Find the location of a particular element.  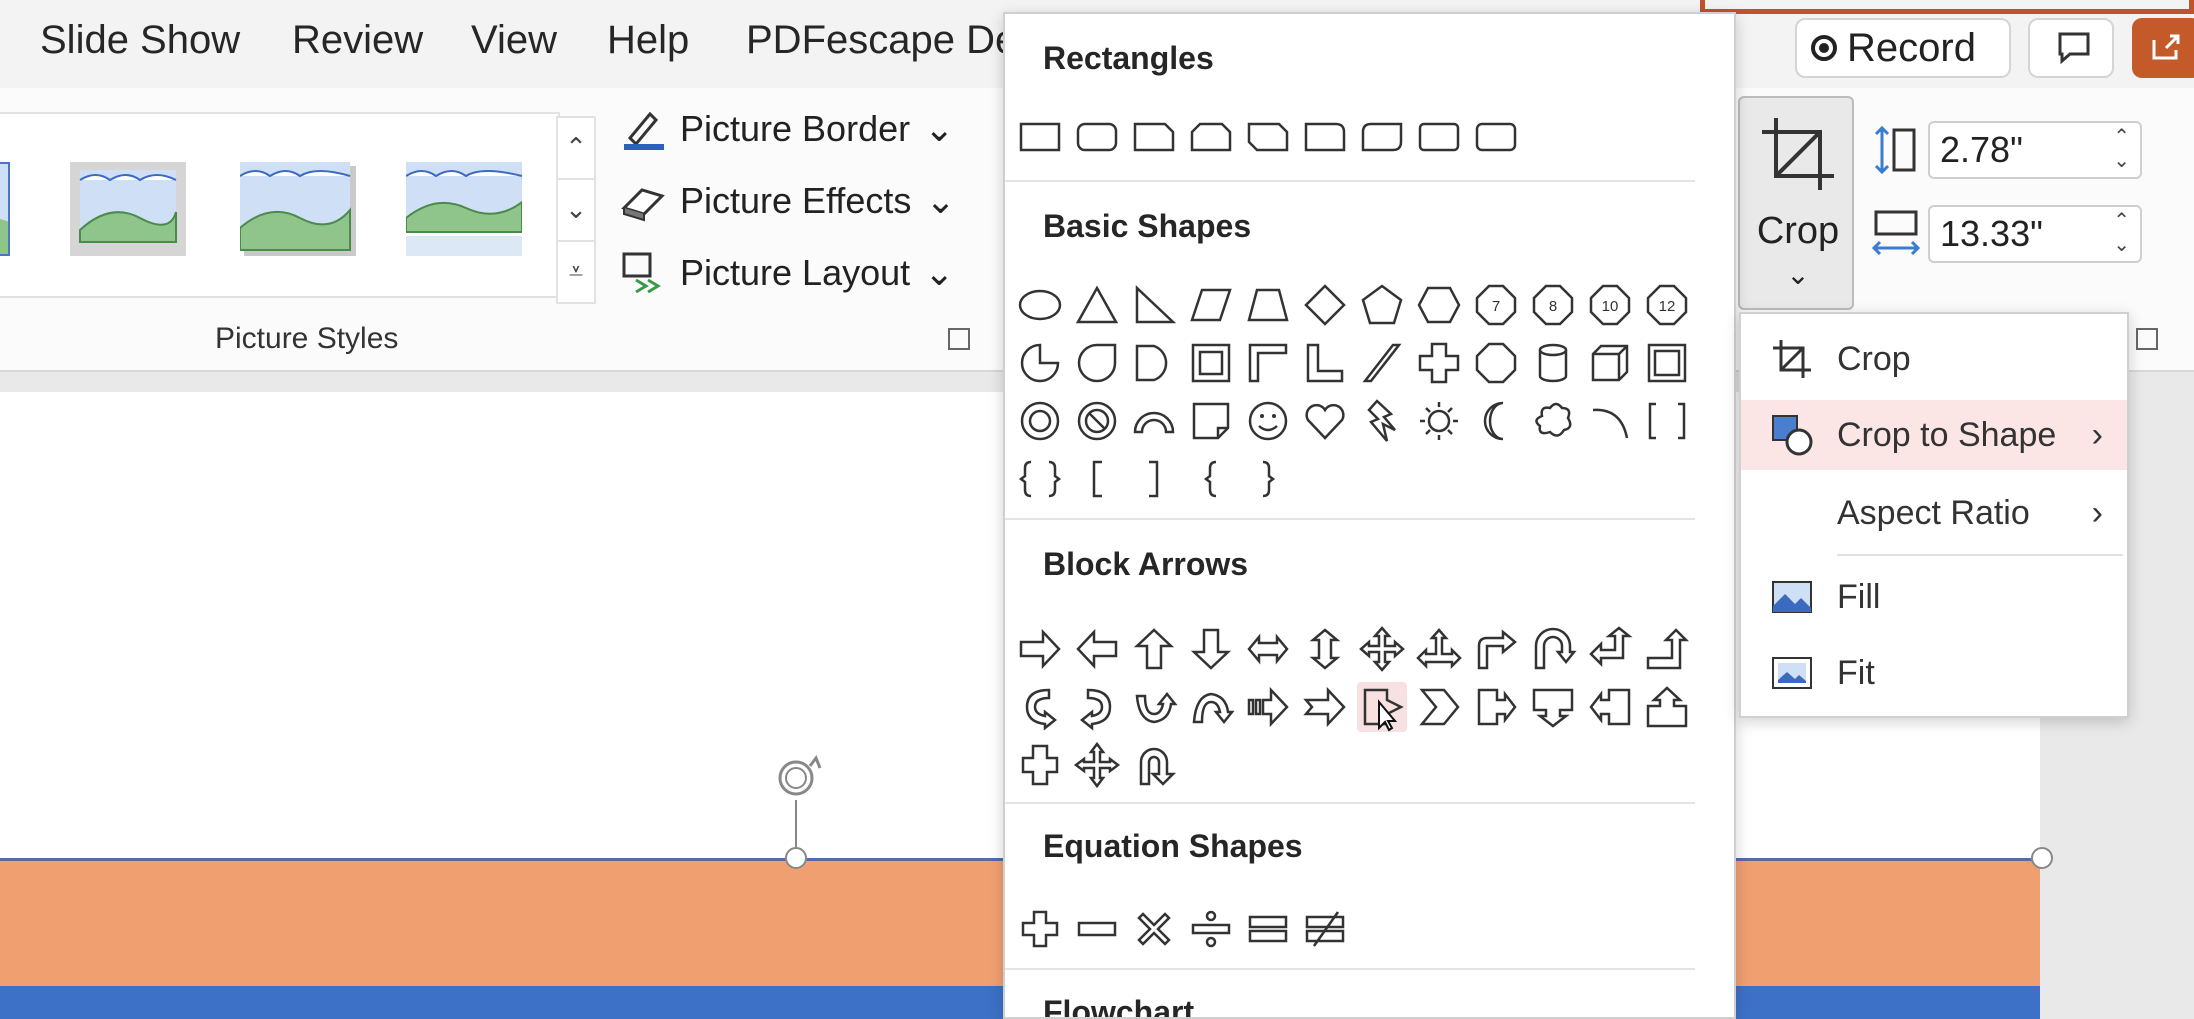

gallery-more-button: ⩡ is located at coordinates (576, 272).